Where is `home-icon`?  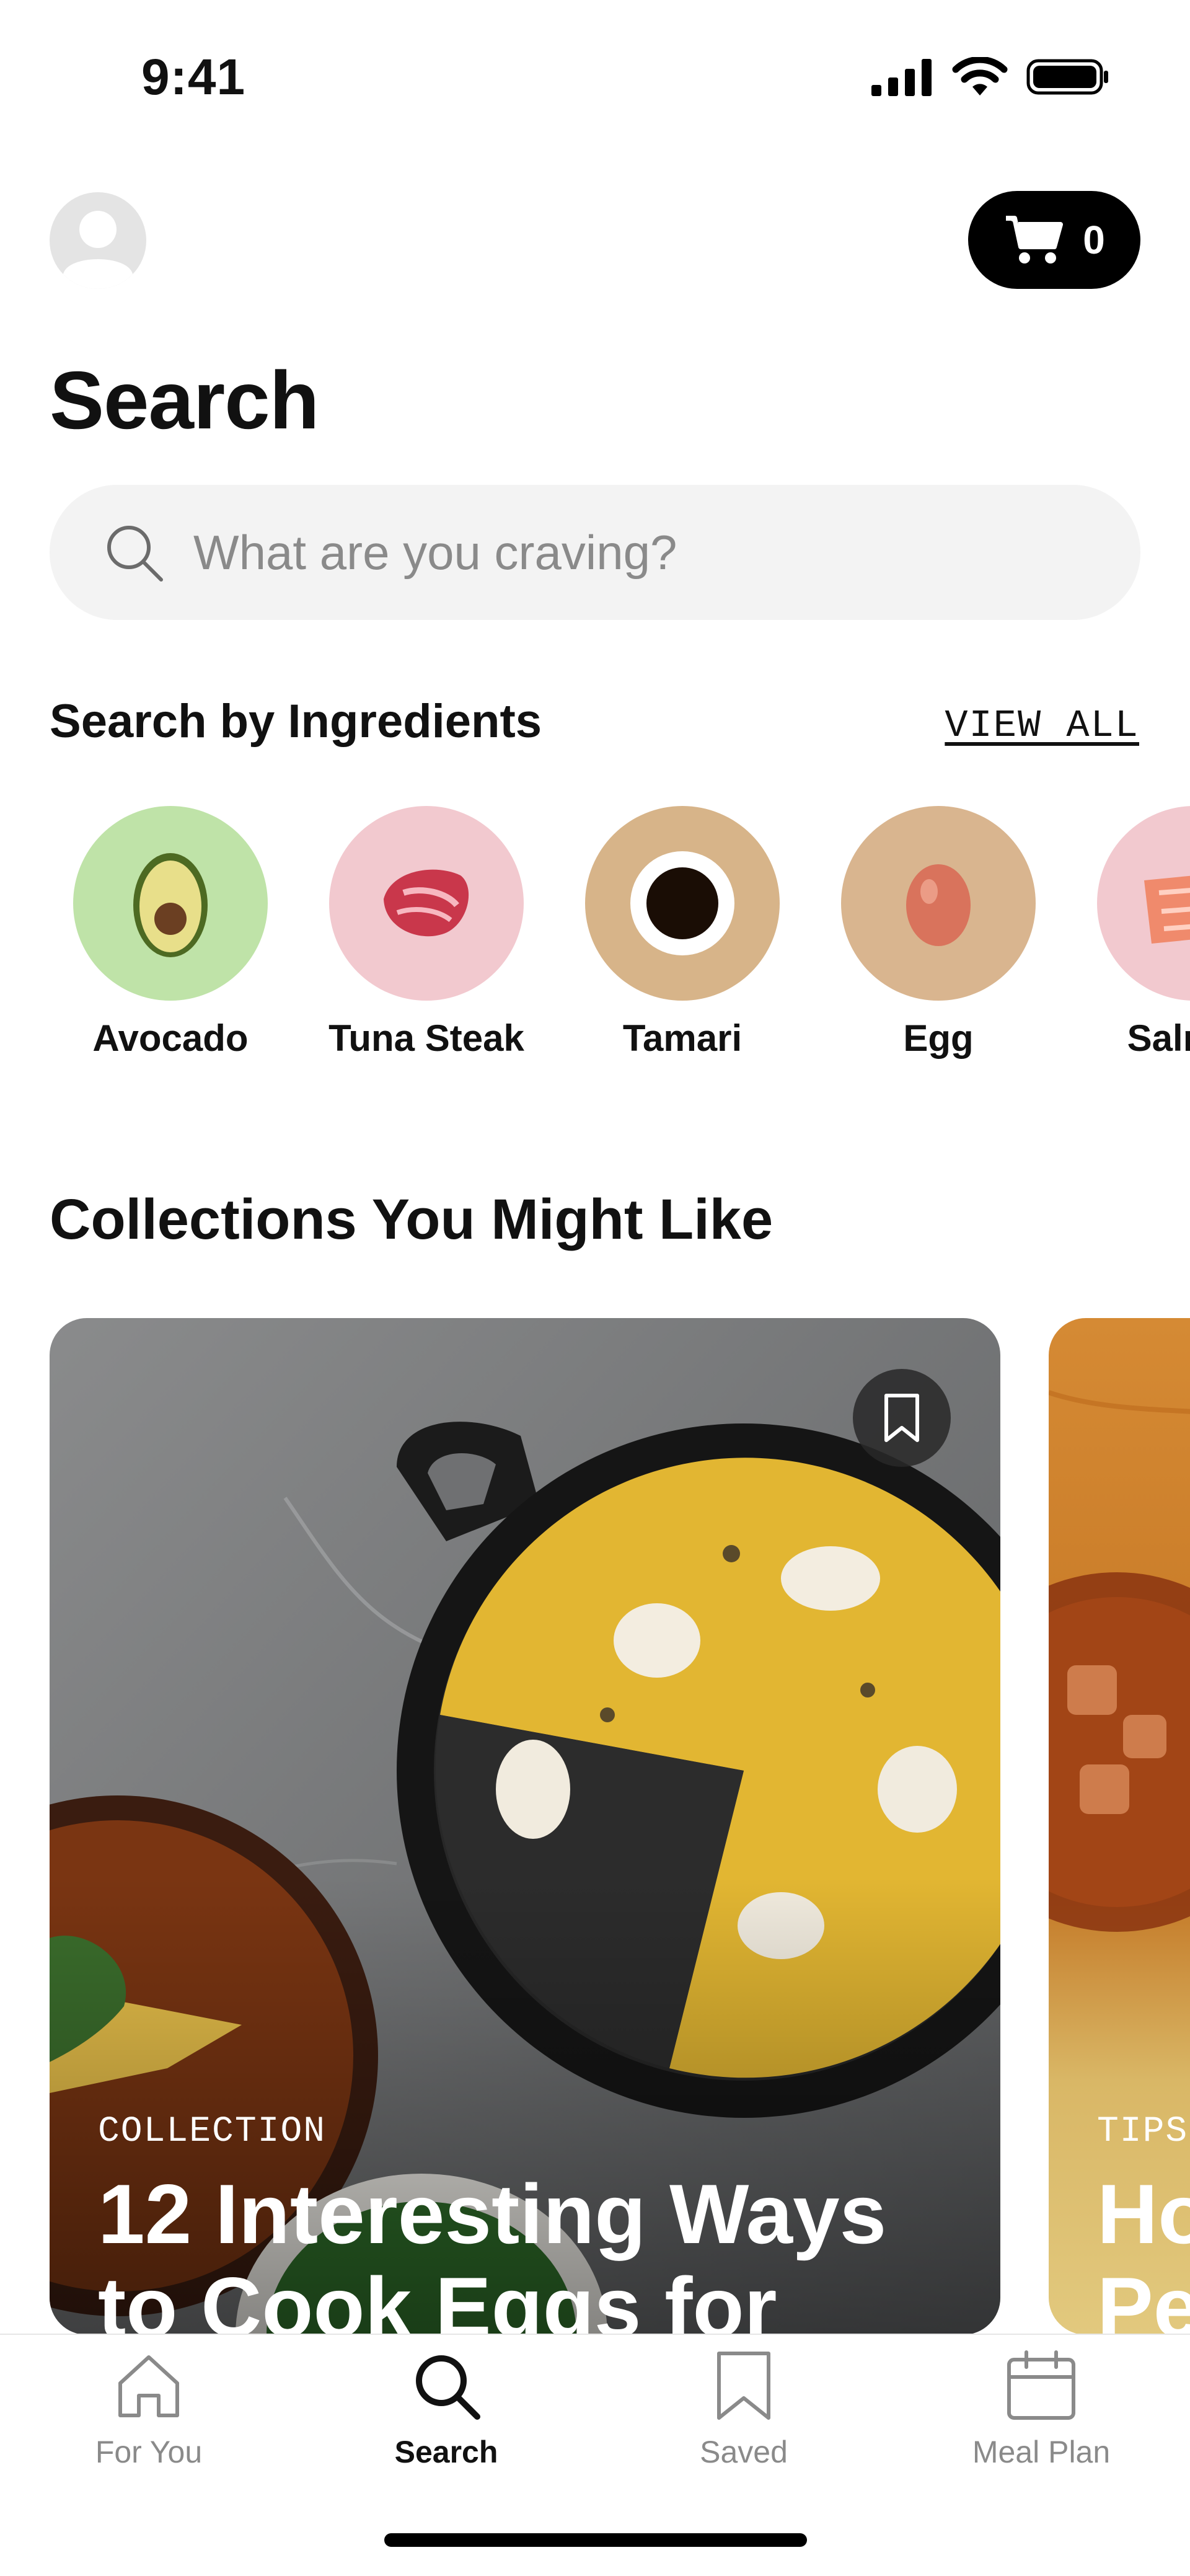
home-icon is located at coordinates (148, 2386).